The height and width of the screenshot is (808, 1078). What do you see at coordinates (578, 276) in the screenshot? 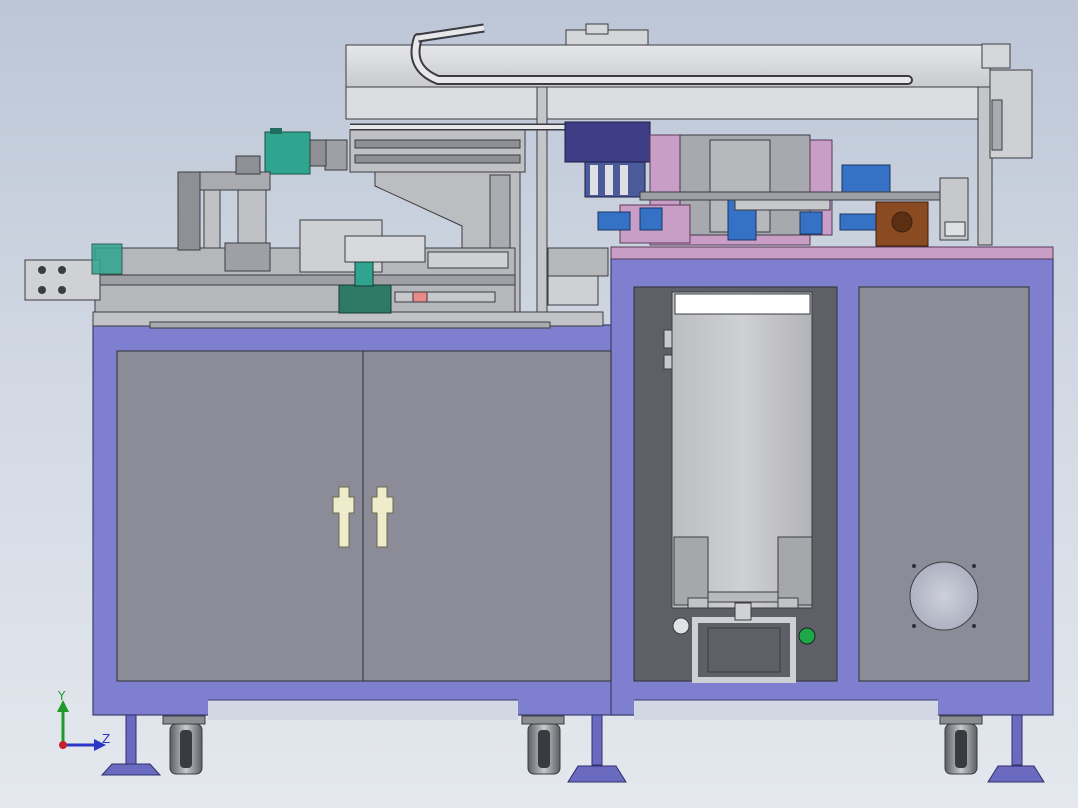
I see `gripper-block` at bounding box center [578, 276].